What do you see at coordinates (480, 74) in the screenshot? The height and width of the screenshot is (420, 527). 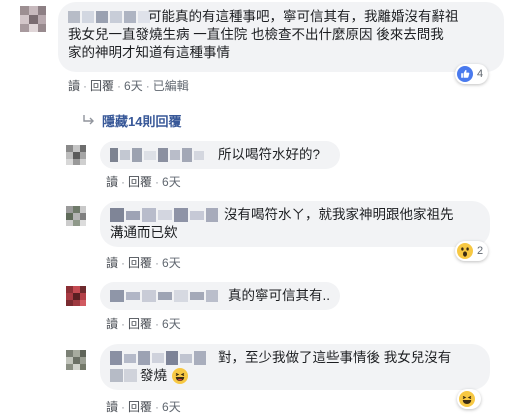 I see `reaction-count: 4` at bounding box center [480, 74].